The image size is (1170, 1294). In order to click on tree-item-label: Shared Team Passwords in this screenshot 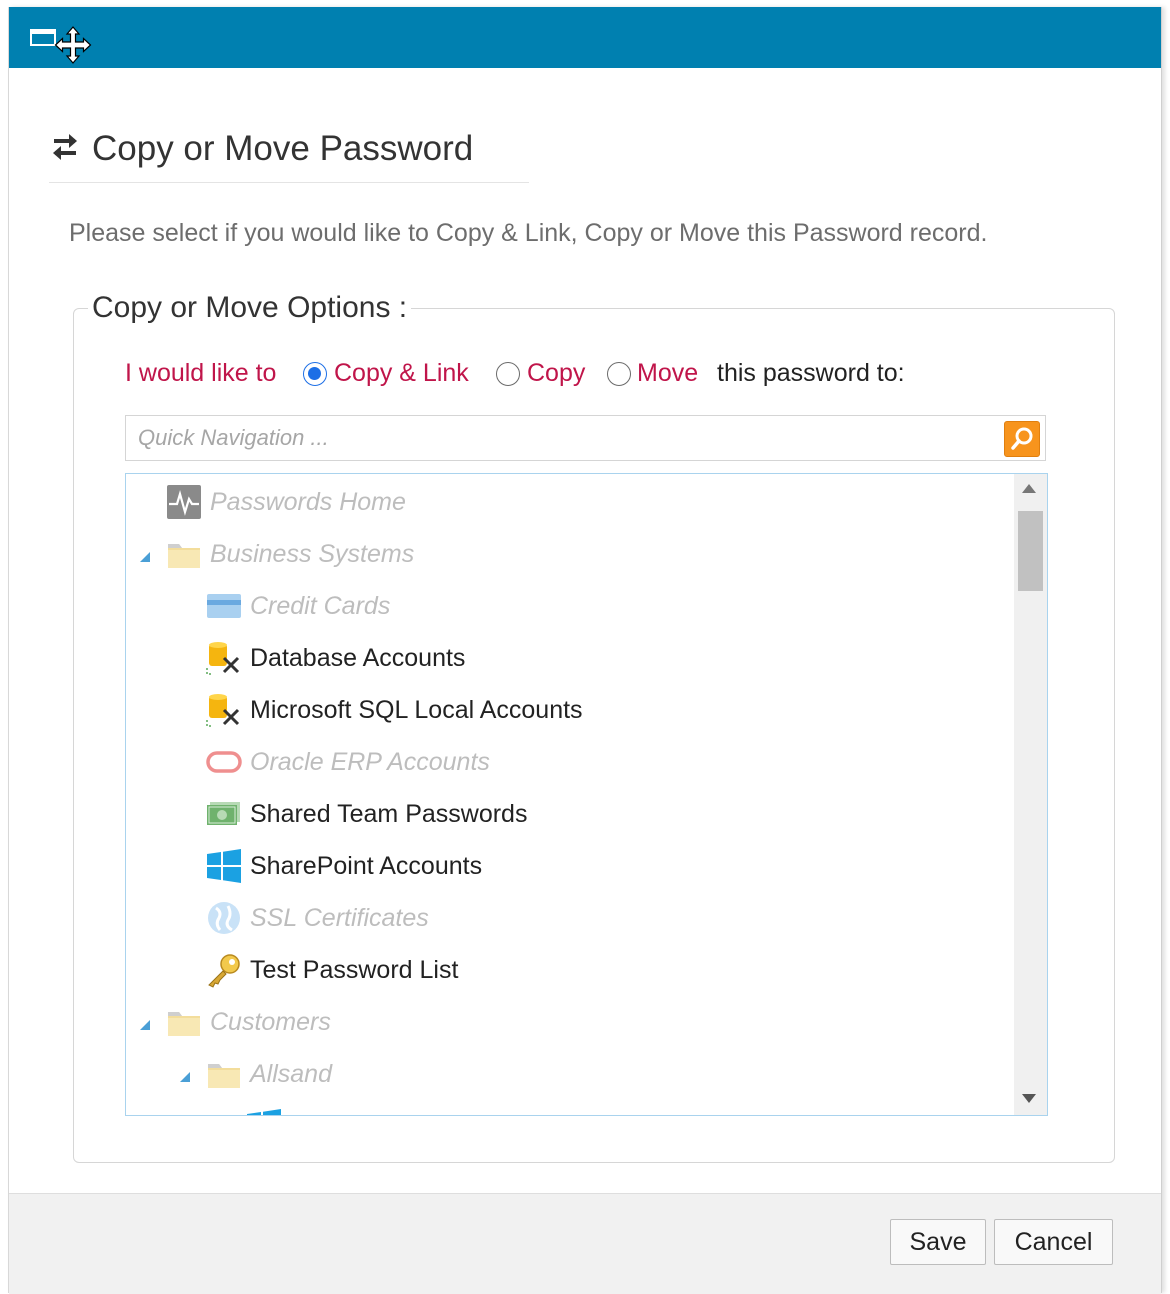, I will do `click(388, 814)`.